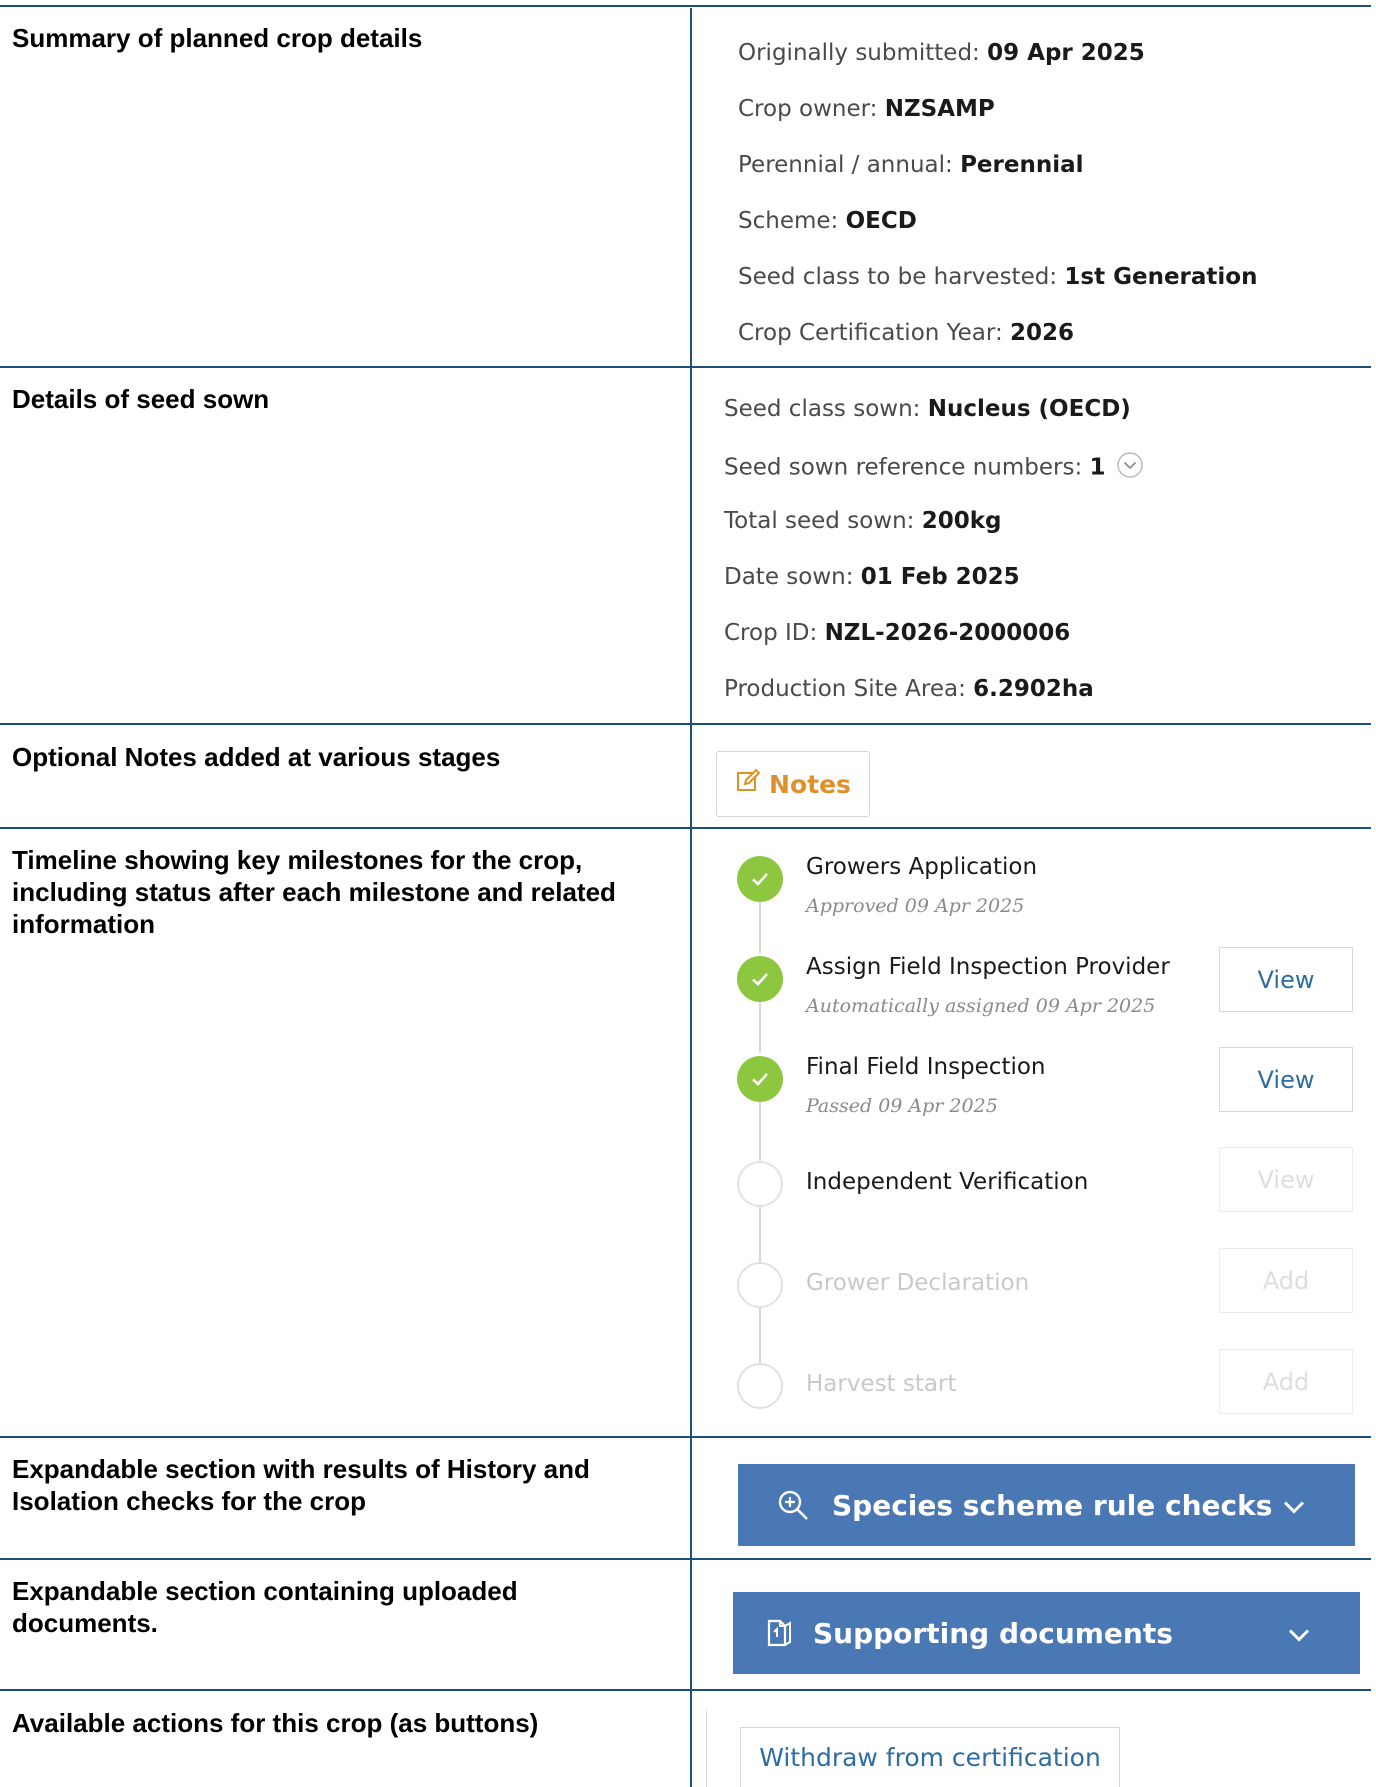 The height and width of the screenshot is (1787, 1376). Describe the element at coordinates (691, 897) in the screenshot. I see `column-divider` at that location.